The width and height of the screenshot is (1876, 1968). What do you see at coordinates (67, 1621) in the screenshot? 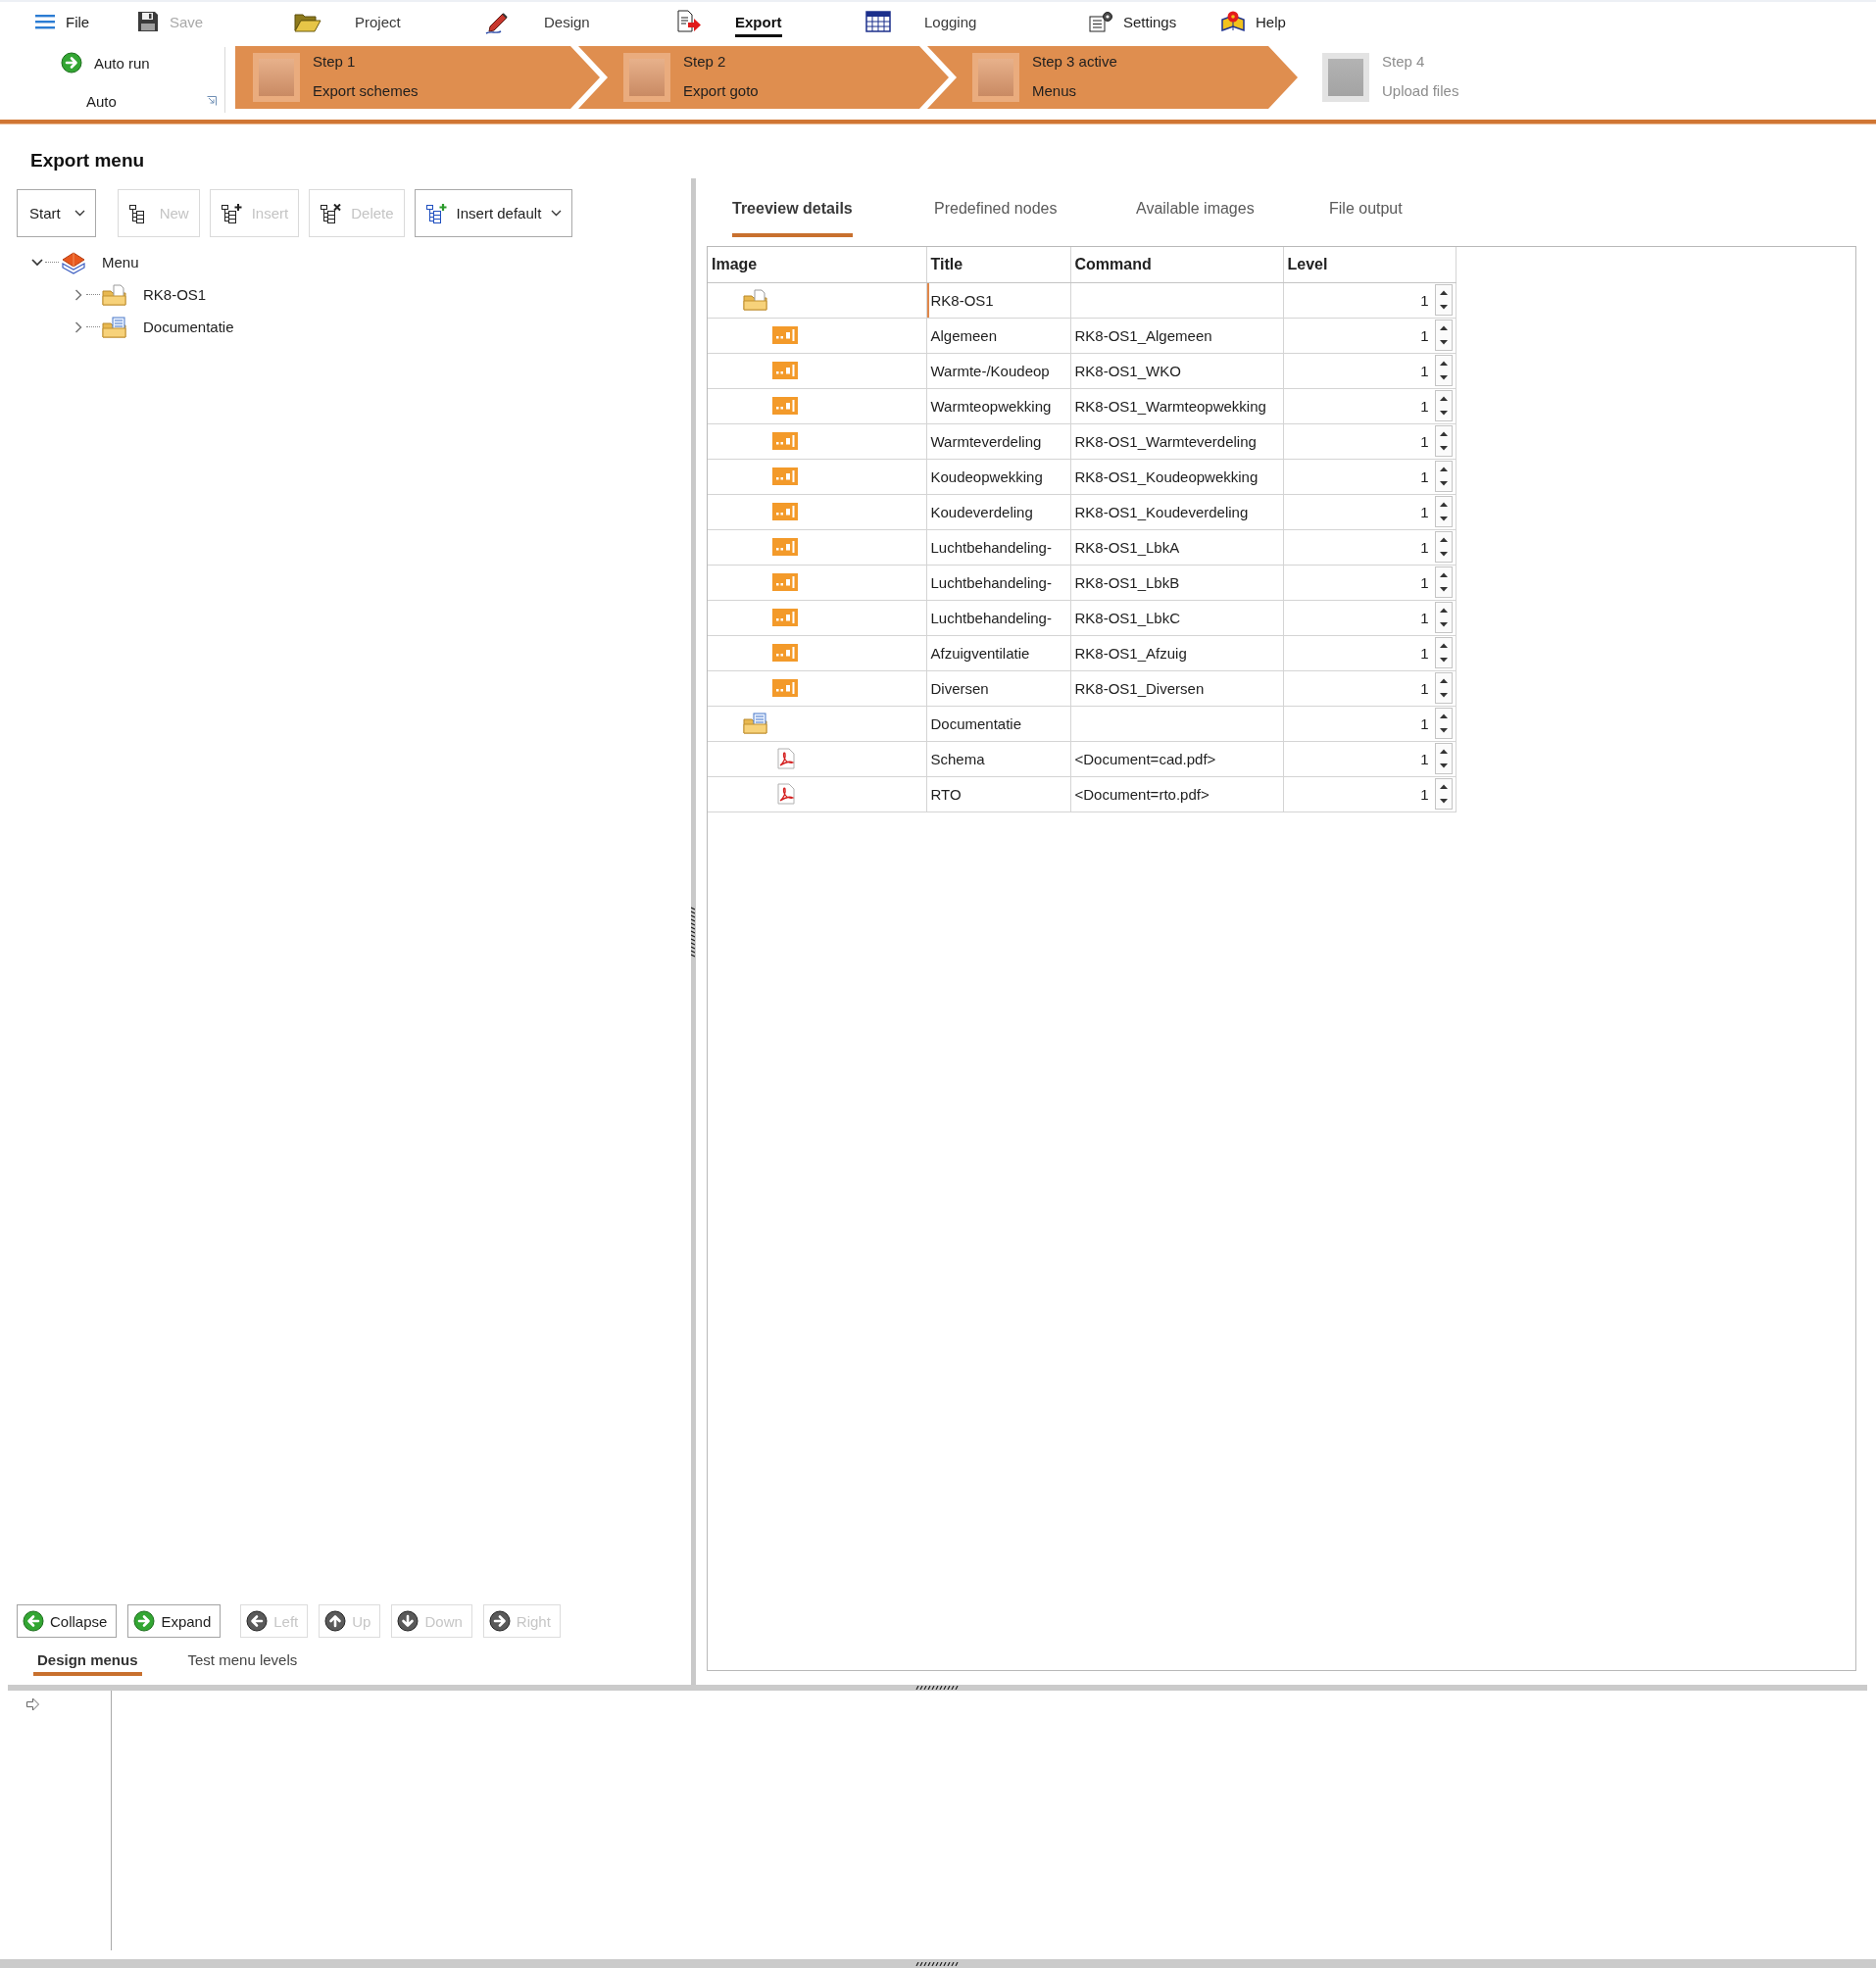
I see `tool-button: Collapse` at bounding box center [67, 1621].